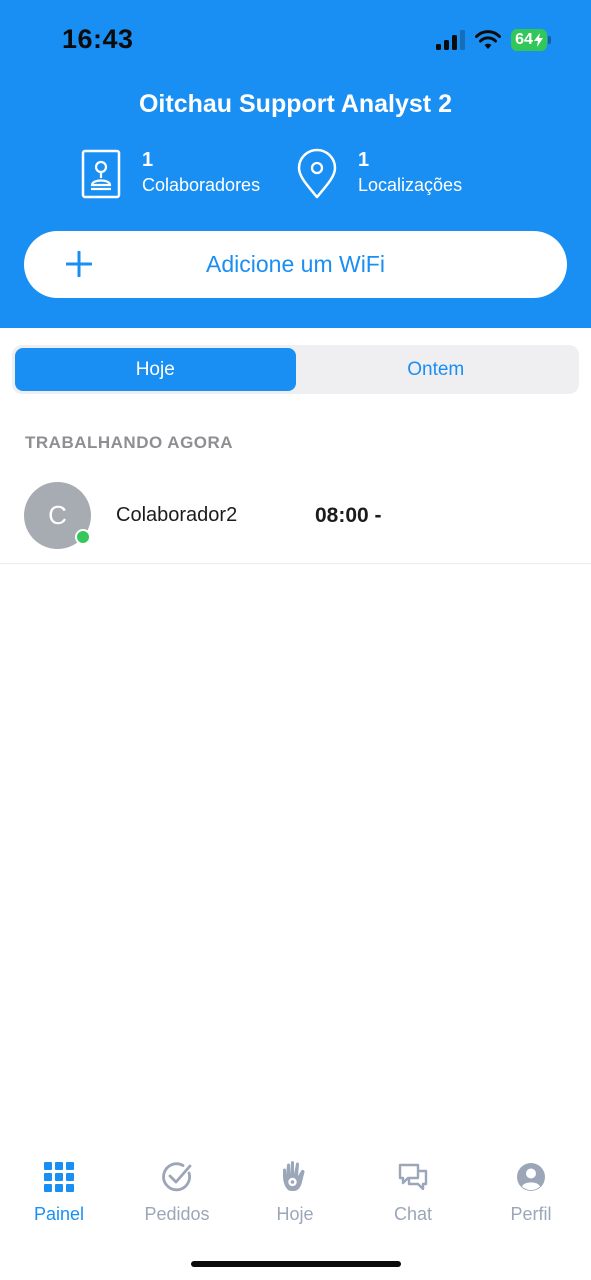  I want to click on grid-icon, so click(59, 1177).